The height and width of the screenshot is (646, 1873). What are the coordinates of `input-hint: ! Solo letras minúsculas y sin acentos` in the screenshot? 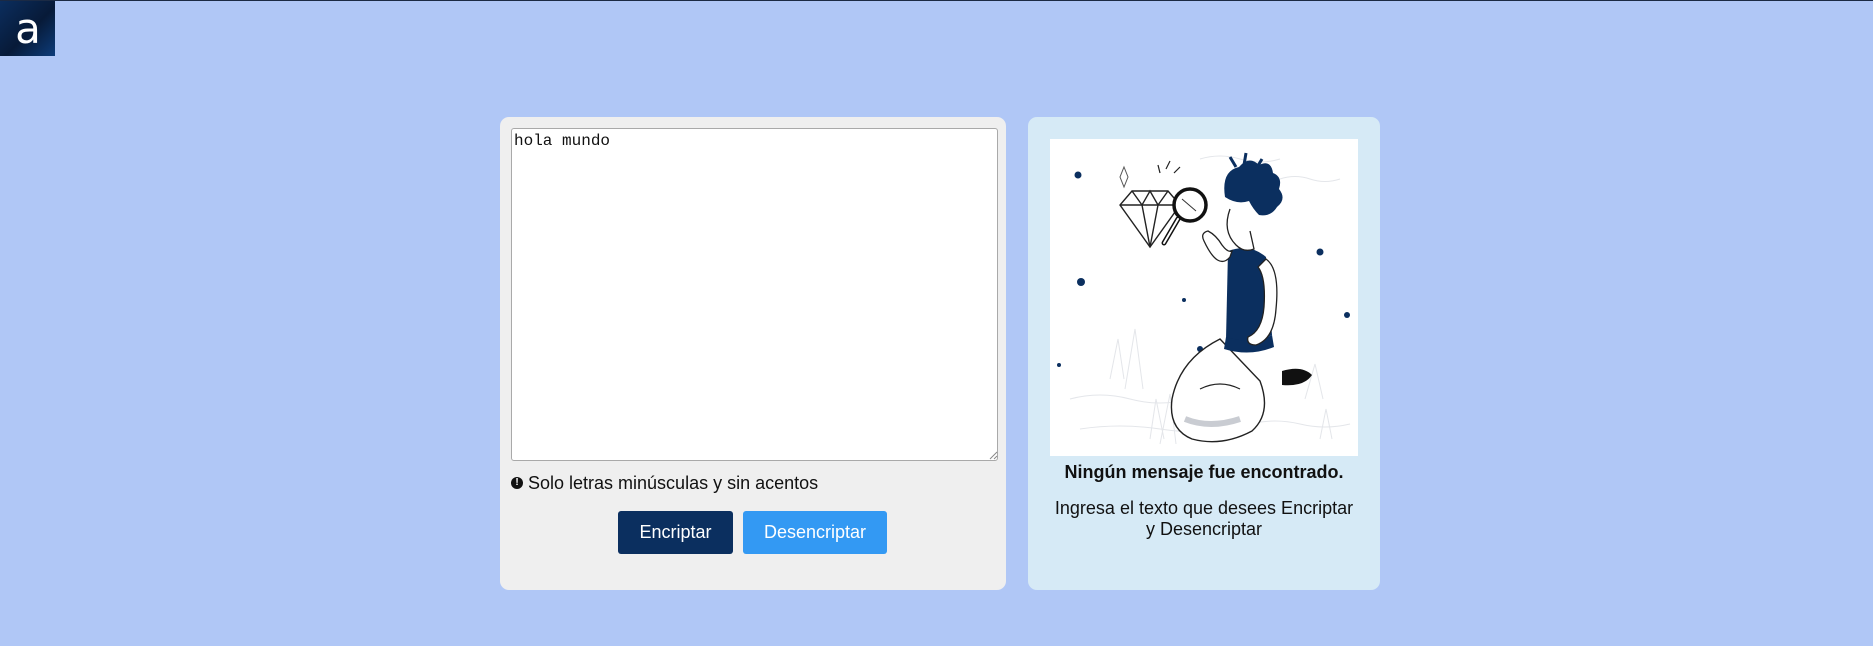 It's located at (664, 483).